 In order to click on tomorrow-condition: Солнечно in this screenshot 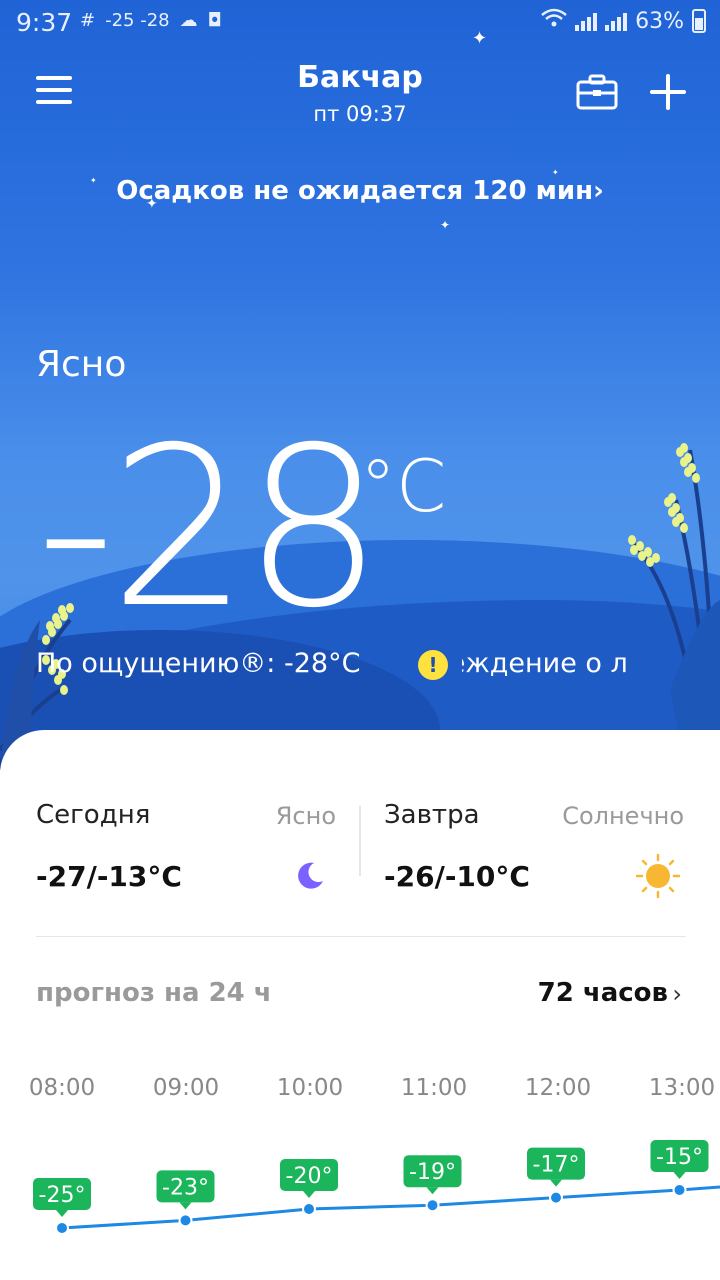, I will do `click(623, 816)`.